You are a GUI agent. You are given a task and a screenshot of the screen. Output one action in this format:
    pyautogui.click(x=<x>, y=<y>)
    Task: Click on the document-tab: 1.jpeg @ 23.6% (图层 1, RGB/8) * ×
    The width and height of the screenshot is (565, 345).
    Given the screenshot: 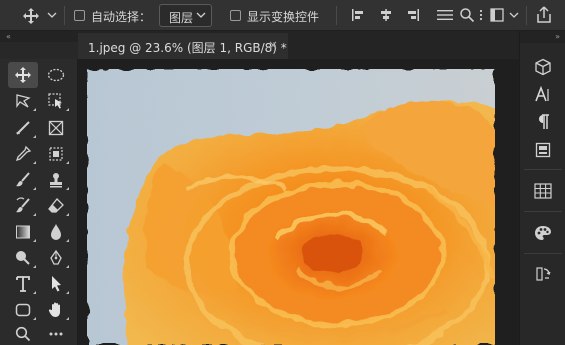 What is the action you would take?
    pyautogui.click(x=183, y=46)
    